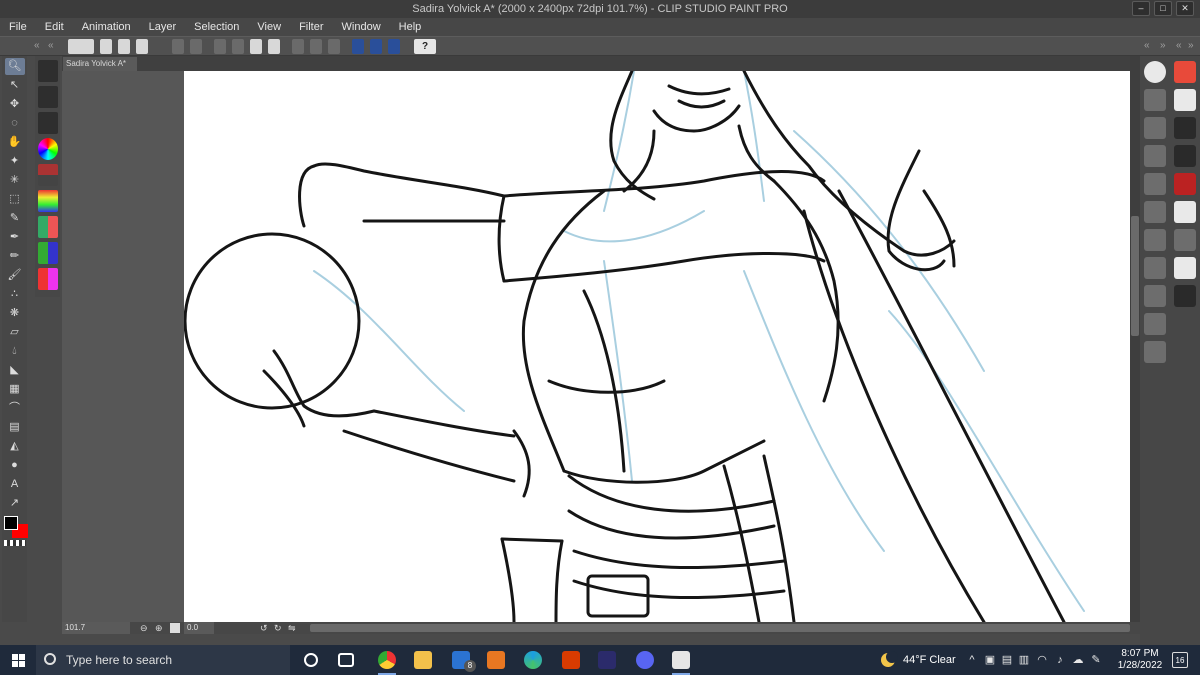 The height and width of the screenshot is (675, 1200). What do you see at coordinates (47, 279) in the screenshot?
I see `approximate-color-icon` at bounding box center [47, 279].